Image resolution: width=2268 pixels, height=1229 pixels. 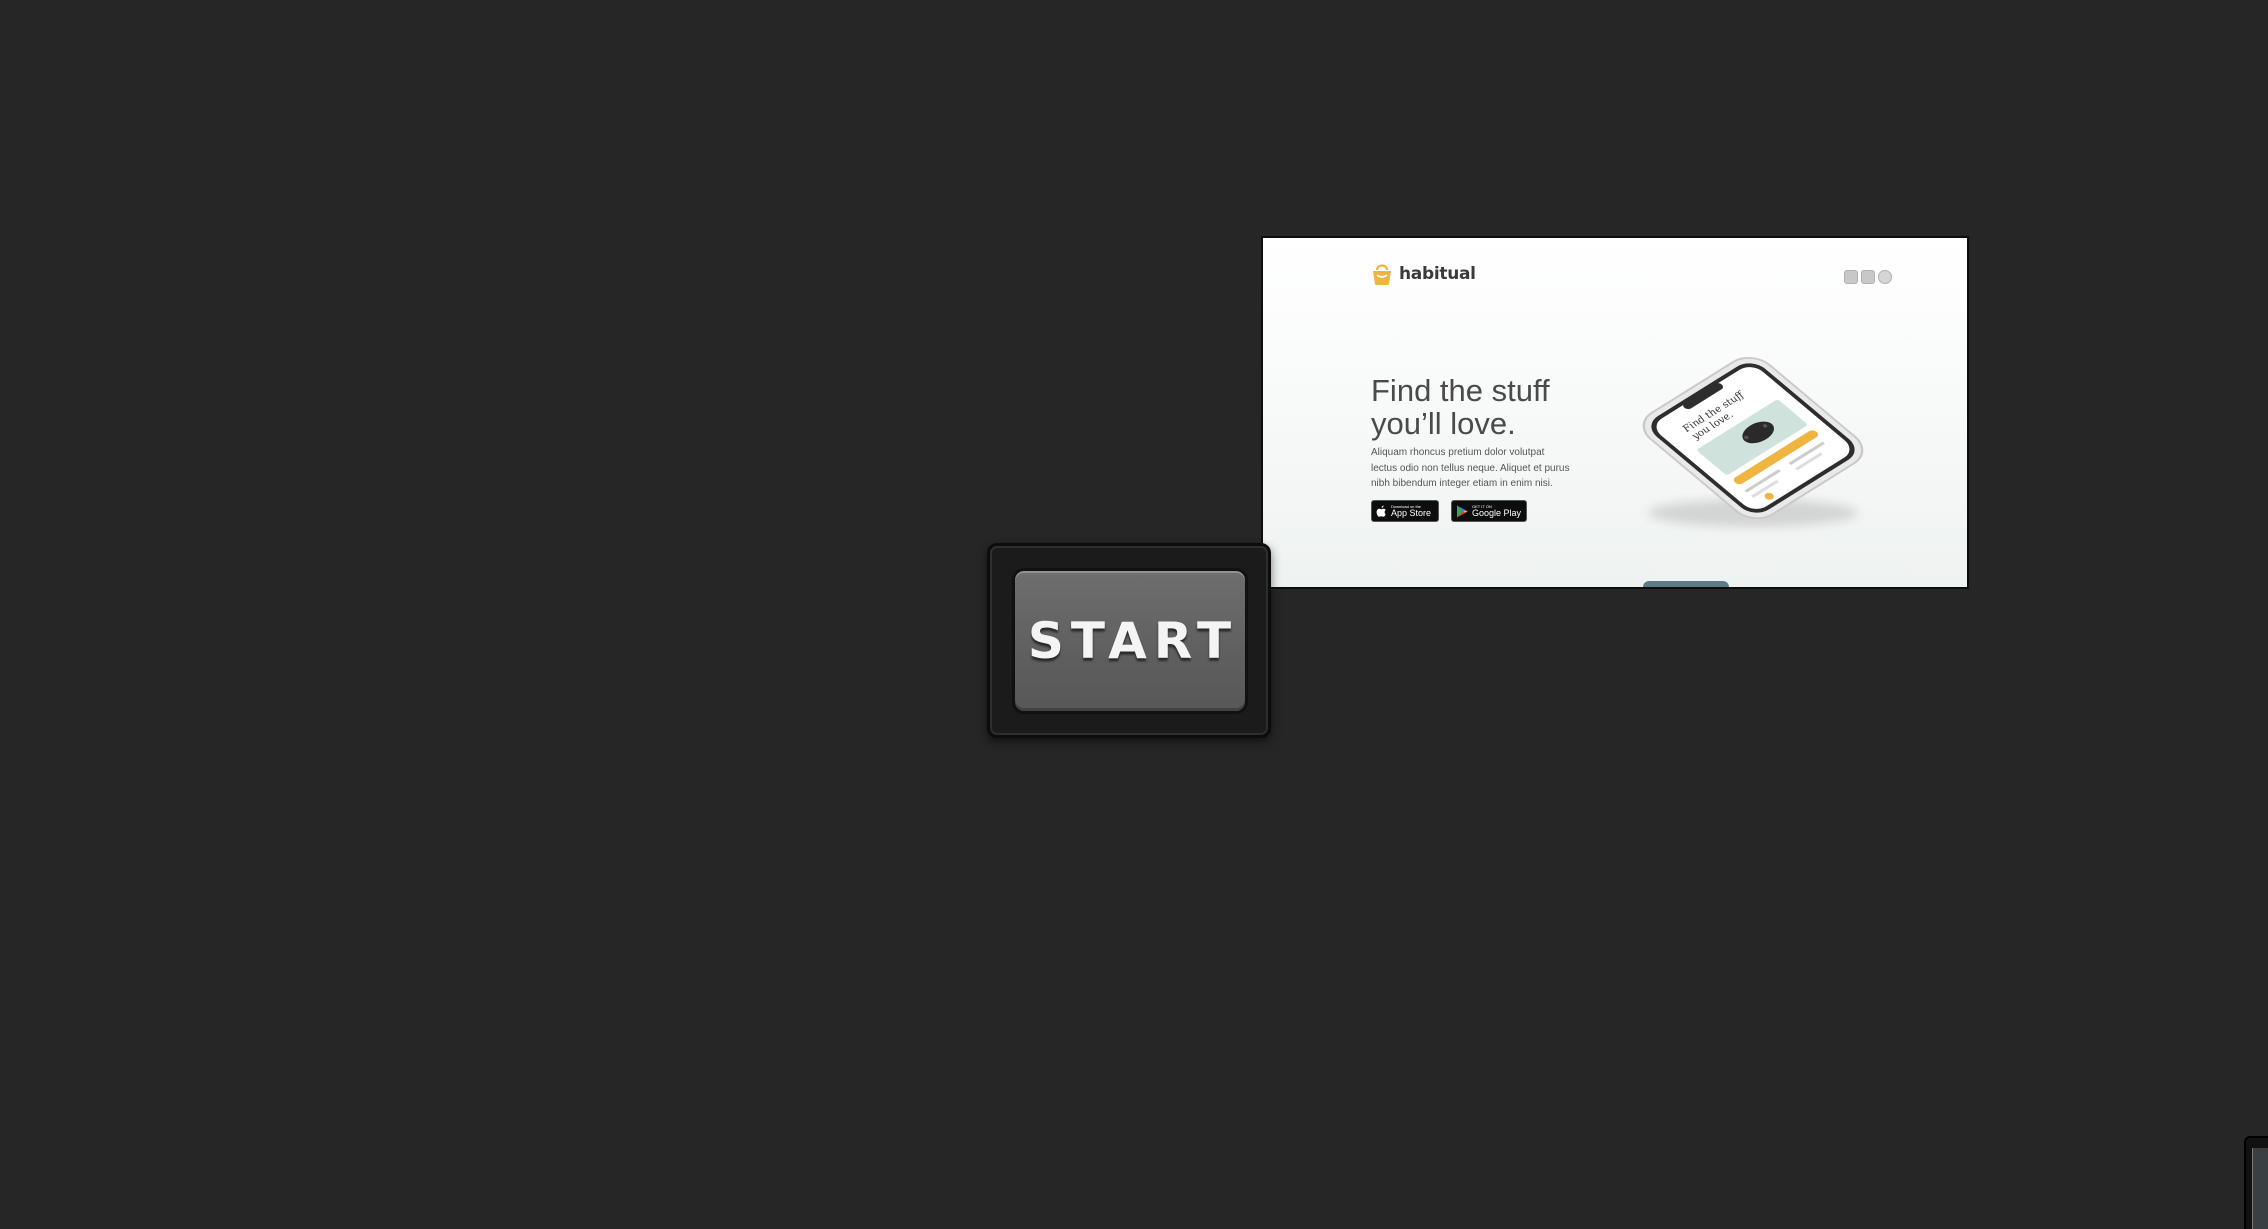 I want to click on start-button-frame: START, so click(x=1129, y=640).